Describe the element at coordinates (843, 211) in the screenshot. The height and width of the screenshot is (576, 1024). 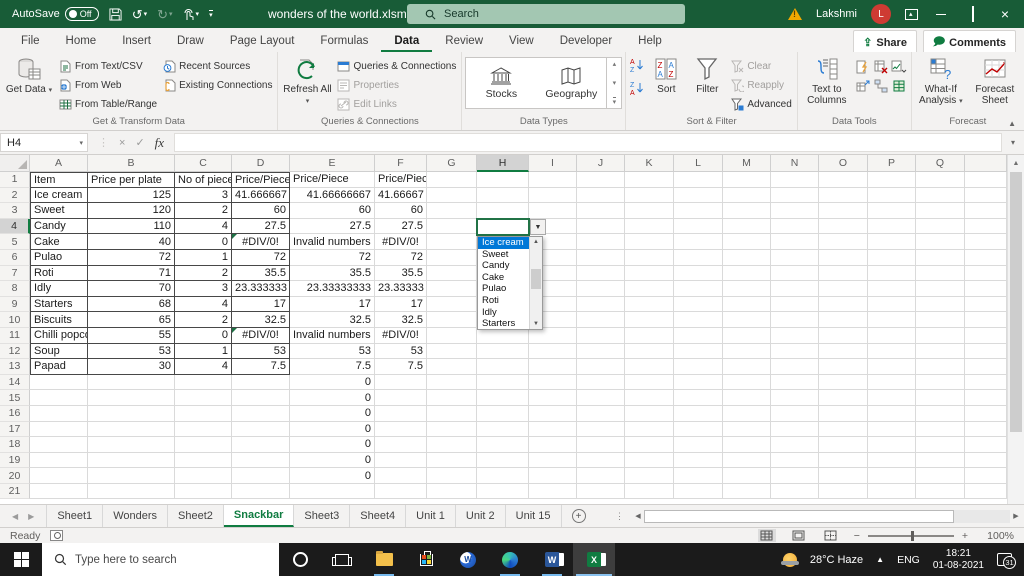
I see `cell-O3` at that location.